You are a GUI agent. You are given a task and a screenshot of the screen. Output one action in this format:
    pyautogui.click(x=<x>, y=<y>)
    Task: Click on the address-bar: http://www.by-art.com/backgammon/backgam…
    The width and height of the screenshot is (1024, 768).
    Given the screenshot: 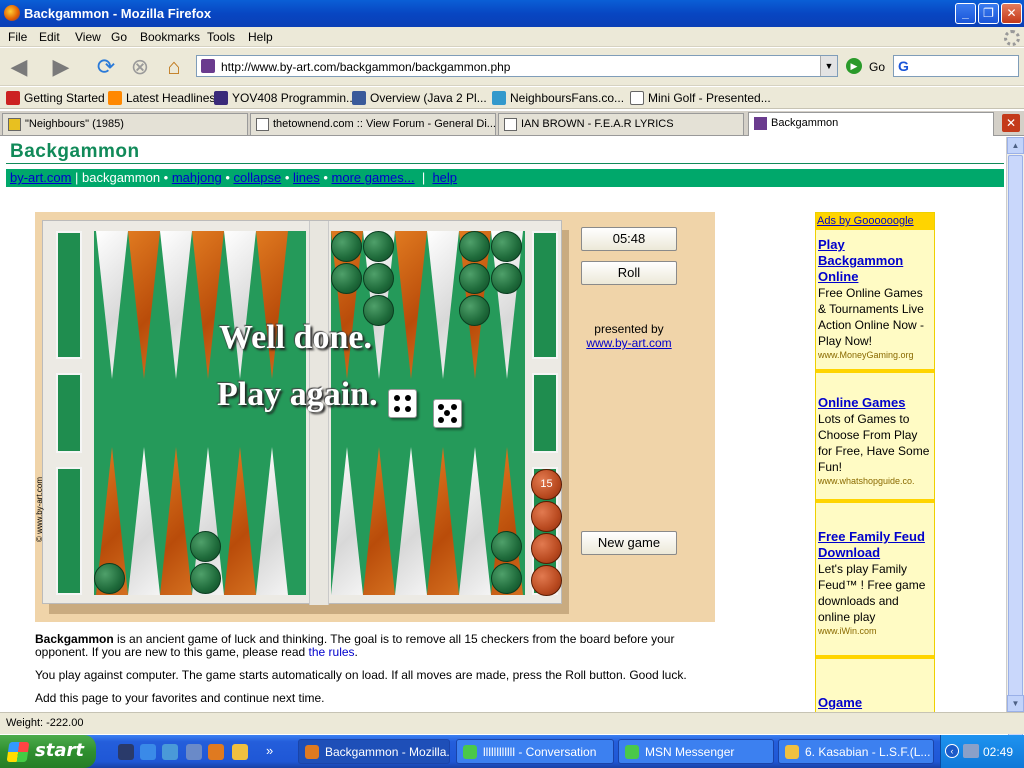 What is the action you would take?
    pyautogui.click(x=517, y=66)
    